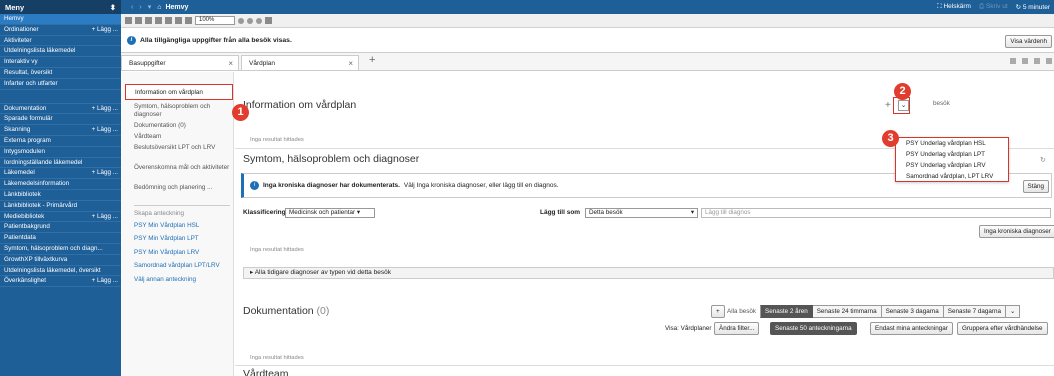  Describe the element at coordinates (188, 20) in the screenshot. I see `zoom-out-icon` at that location.